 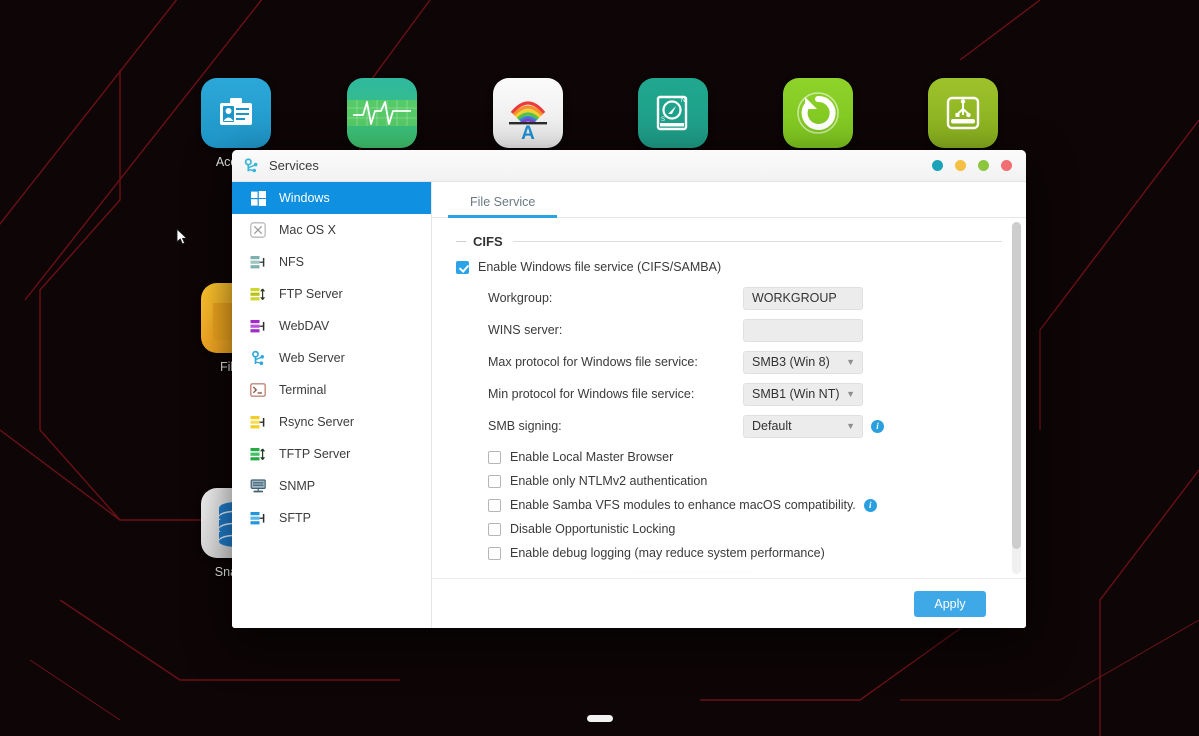 What do you see at coordinates (317, 422) in the screenshot?
I see `sidebar-item-label: Rsync Server` at bounding box center [317, 422].